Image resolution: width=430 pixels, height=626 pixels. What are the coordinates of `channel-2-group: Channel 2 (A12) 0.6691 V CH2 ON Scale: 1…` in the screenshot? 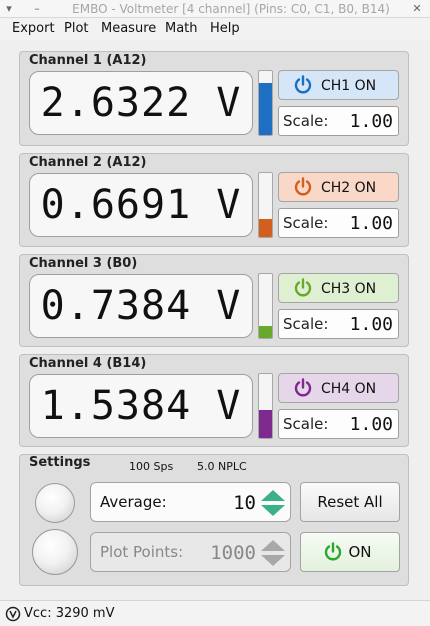 It's located at (214, 200).